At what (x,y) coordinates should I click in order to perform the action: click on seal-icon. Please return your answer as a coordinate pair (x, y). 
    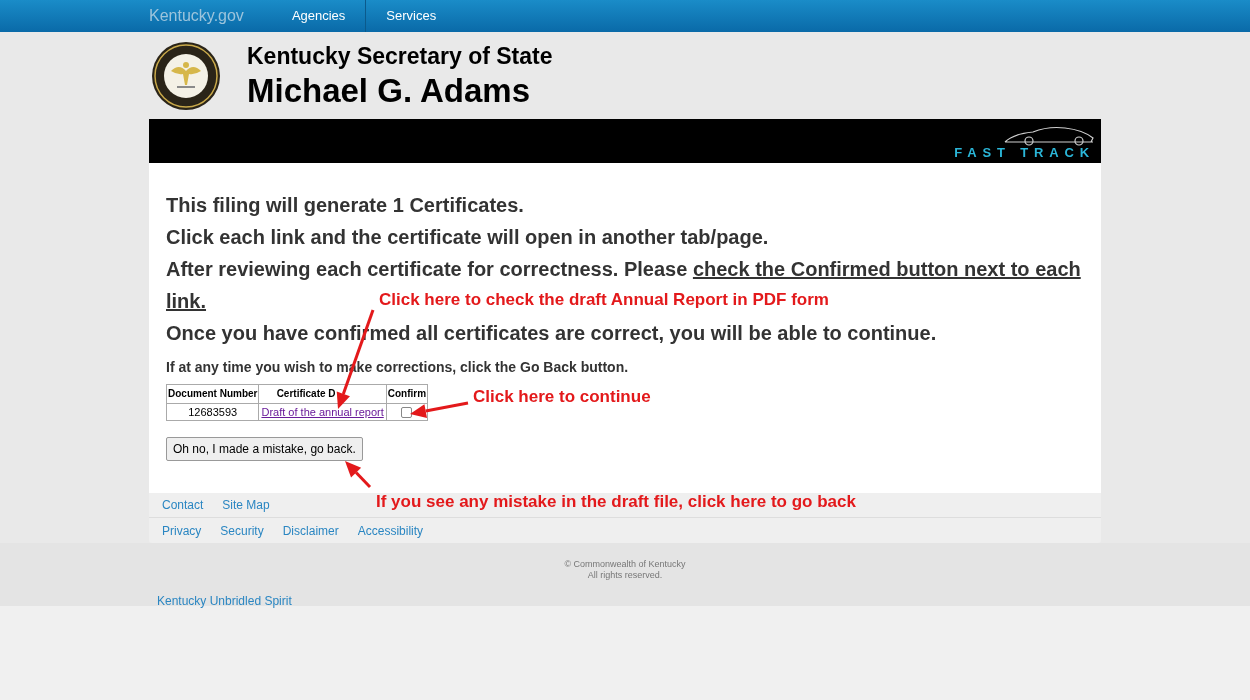
    Looking at the image, I should click on (186, 75).